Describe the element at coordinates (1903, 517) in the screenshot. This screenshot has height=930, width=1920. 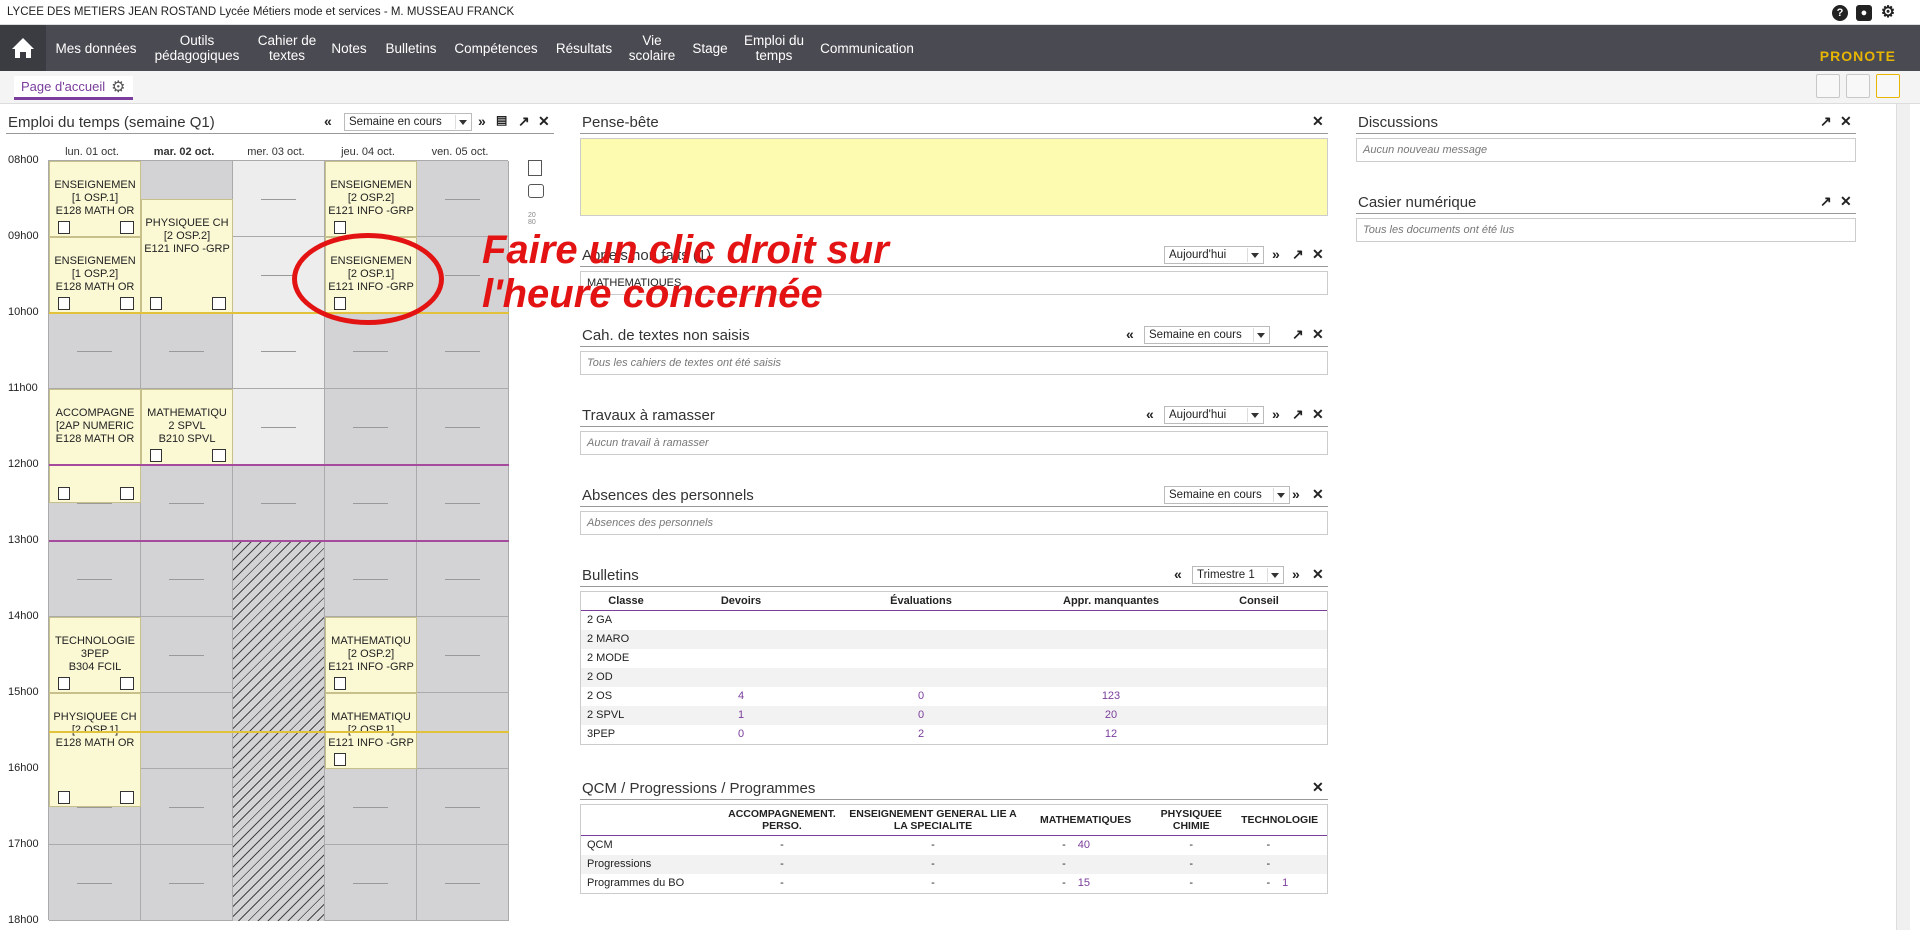
I see `page-scrollbar` at that location.